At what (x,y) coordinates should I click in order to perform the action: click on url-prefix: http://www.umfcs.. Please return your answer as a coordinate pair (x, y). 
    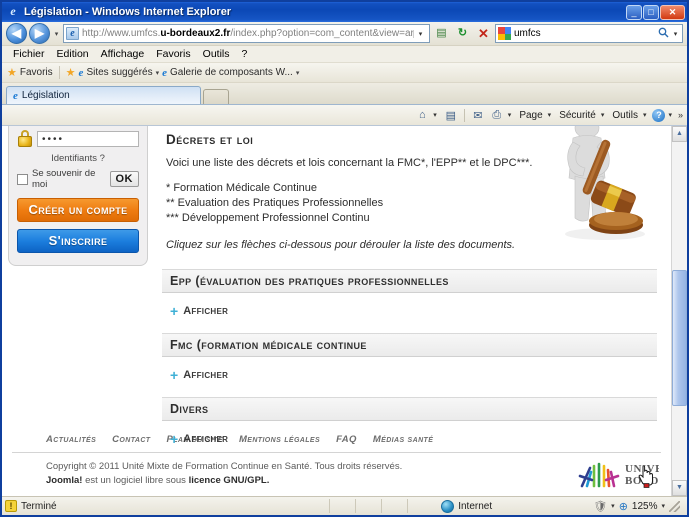
    Looking at the image, I should click on (121, 33).